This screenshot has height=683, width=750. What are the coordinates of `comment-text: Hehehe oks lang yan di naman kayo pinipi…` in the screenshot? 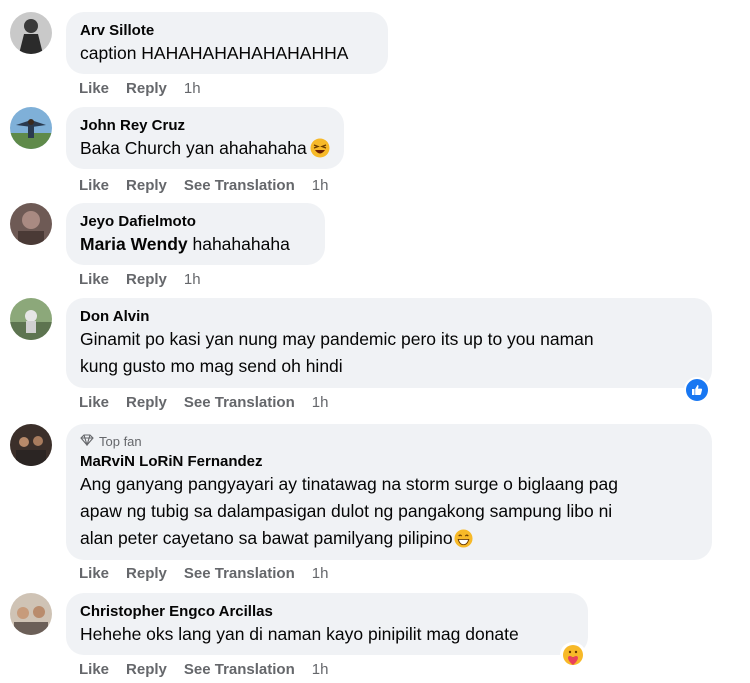 It's located at (299, 634).